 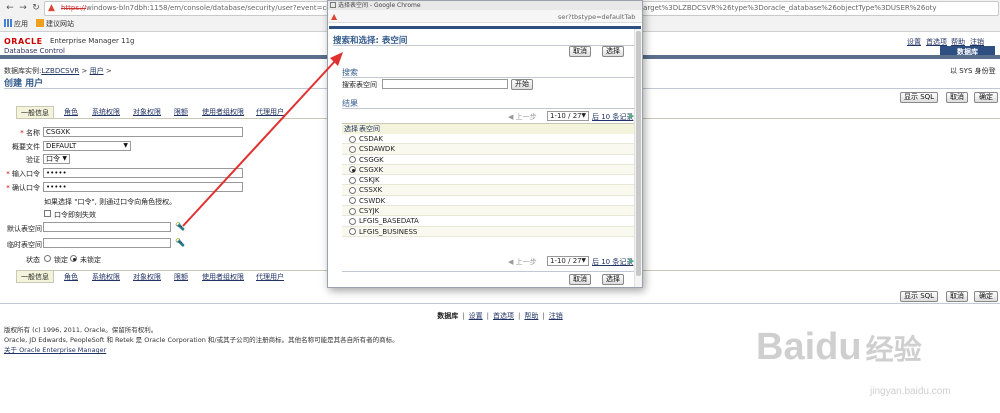 I want to click on arrow-shaft, so click(x=259, y=143).